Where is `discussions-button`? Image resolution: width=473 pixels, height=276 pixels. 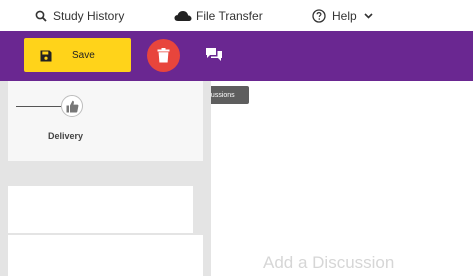 discussions-button is located at coordinates (214, 55).